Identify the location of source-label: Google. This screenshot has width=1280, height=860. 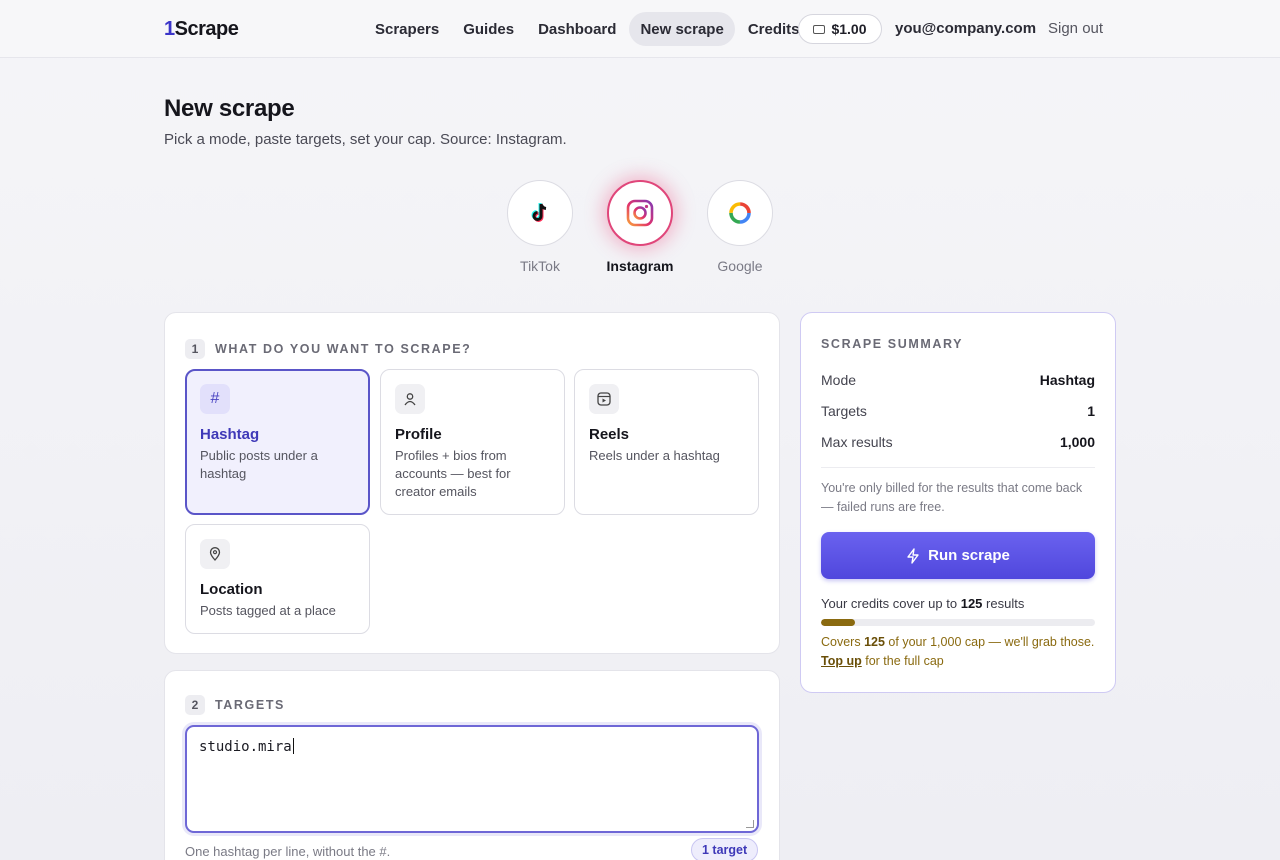
(740, 266).